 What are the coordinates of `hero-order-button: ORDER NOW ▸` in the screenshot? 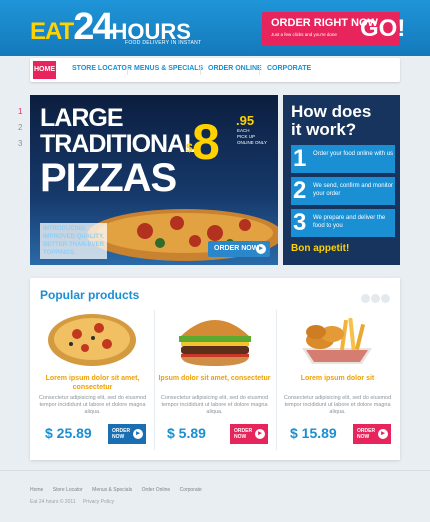 It's located at (239, 249).